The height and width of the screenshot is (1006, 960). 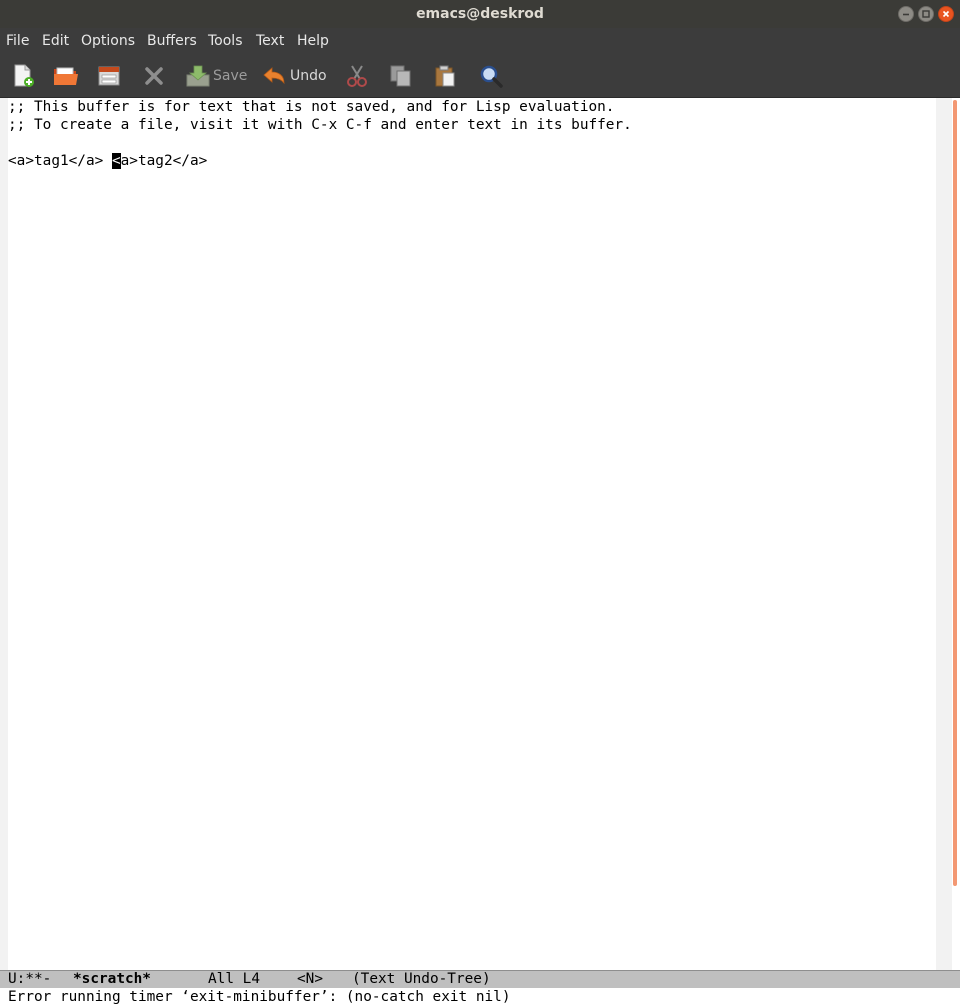 I want to click on scrollbar-thumb, so click(x=955, y=493).